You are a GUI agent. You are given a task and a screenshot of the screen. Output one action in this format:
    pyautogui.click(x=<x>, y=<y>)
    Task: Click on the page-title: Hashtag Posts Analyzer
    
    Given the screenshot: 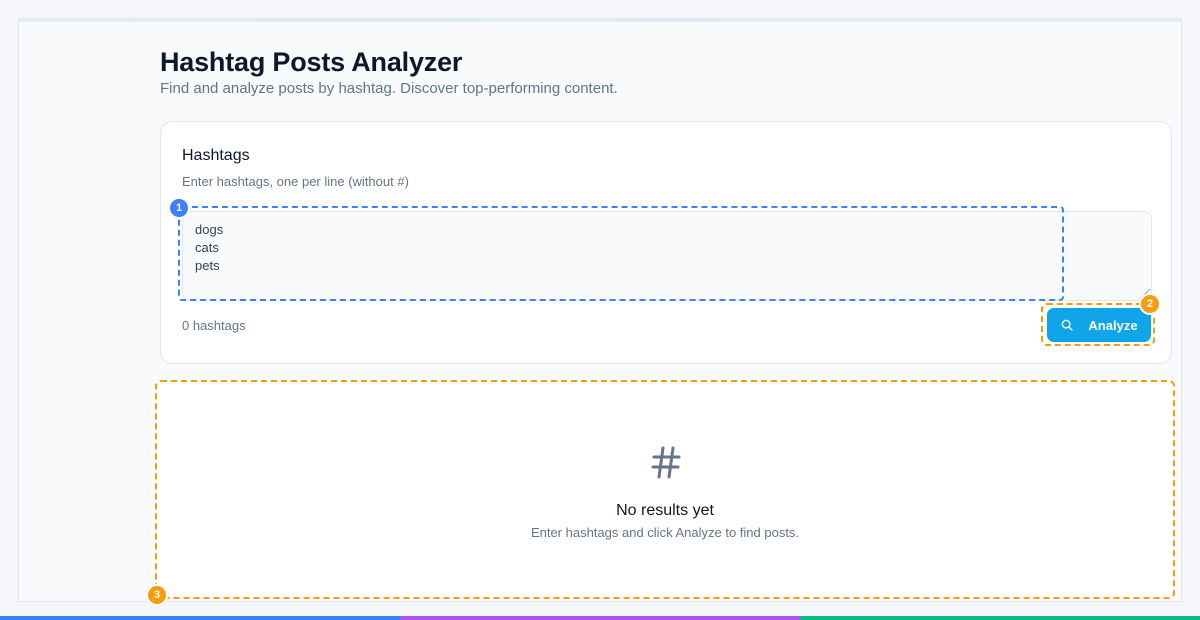 What is the action you would take?
    pyautogui.click(x=311, y=62)
    